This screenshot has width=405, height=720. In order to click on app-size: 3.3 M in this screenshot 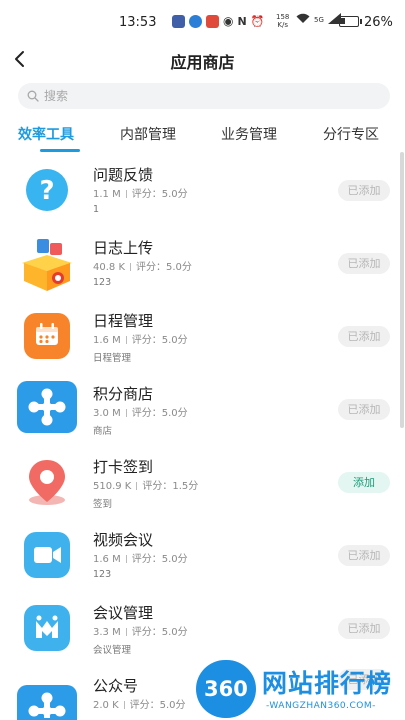, I will do `click(107, 632)`.